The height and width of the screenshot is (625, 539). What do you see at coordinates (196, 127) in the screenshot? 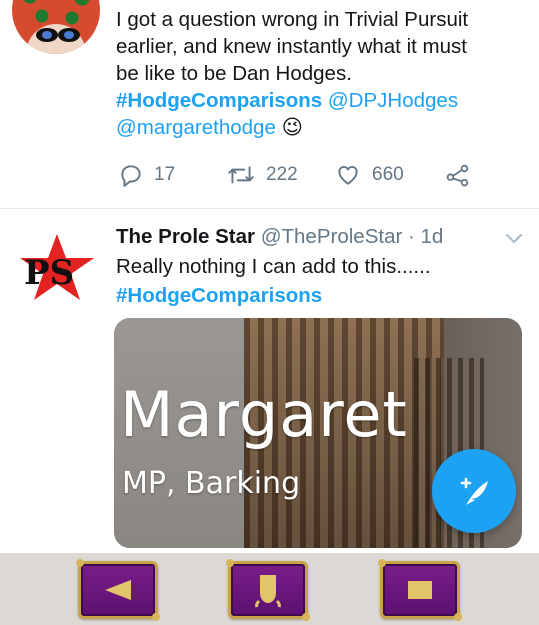
I see `mention-link: @margarethodge` at bounding box center [196, 127].